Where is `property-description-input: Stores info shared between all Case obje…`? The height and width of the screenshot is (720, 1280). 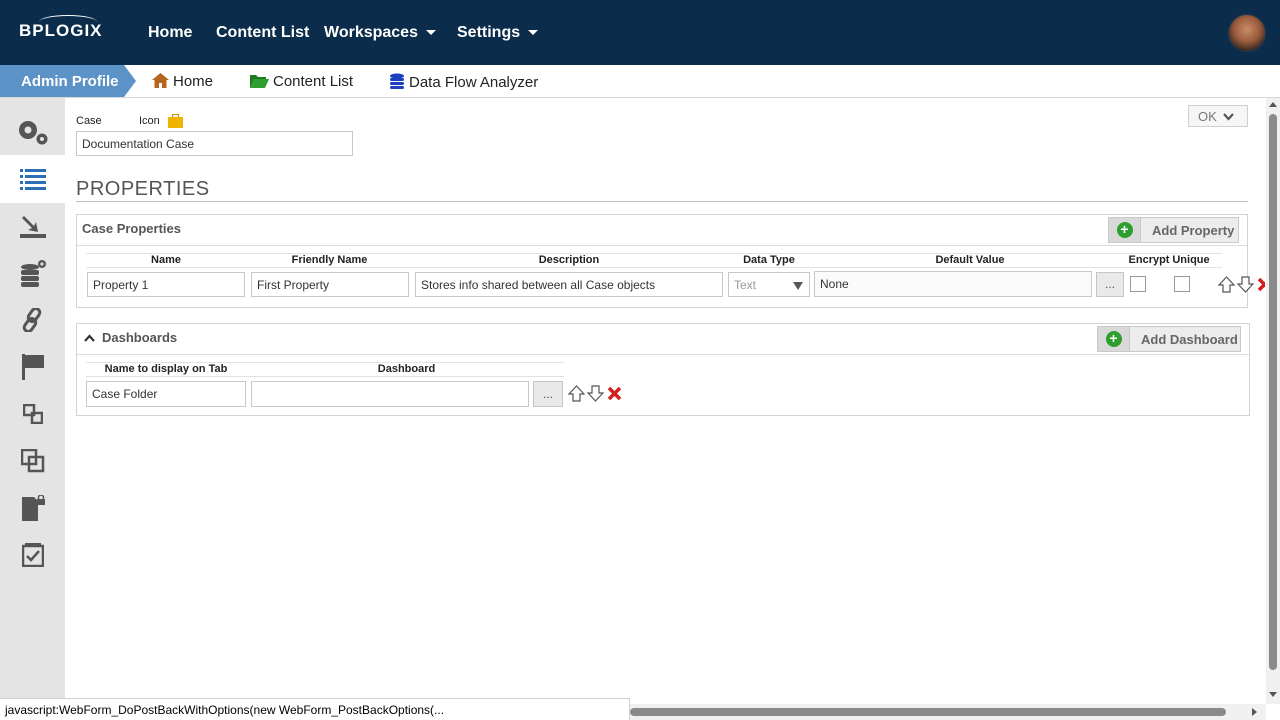
property-description-input: Stores info shared between all Case obje… is located at coordinates (569, 284).